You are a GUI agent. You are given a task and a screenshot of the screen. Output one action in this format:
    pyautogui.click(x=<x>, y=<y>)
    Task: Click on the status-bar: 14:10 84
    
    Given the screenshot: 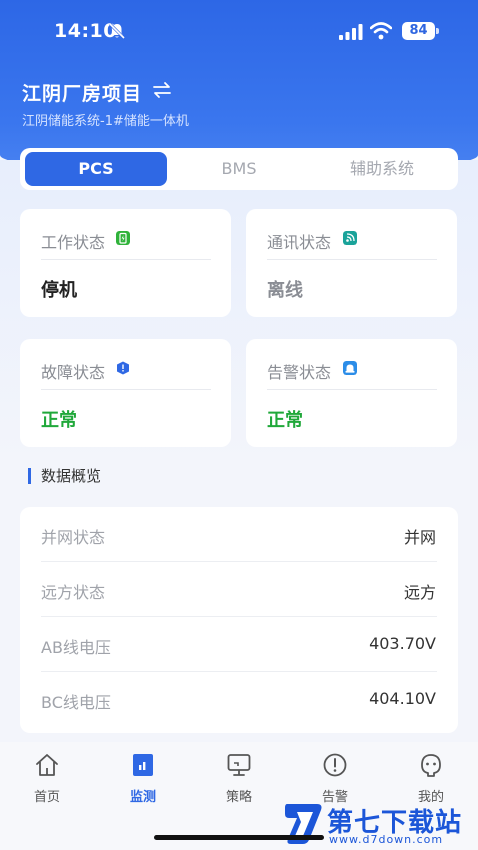 What is the action you would take?
    pyautogui.click(x=239, y=31)
    